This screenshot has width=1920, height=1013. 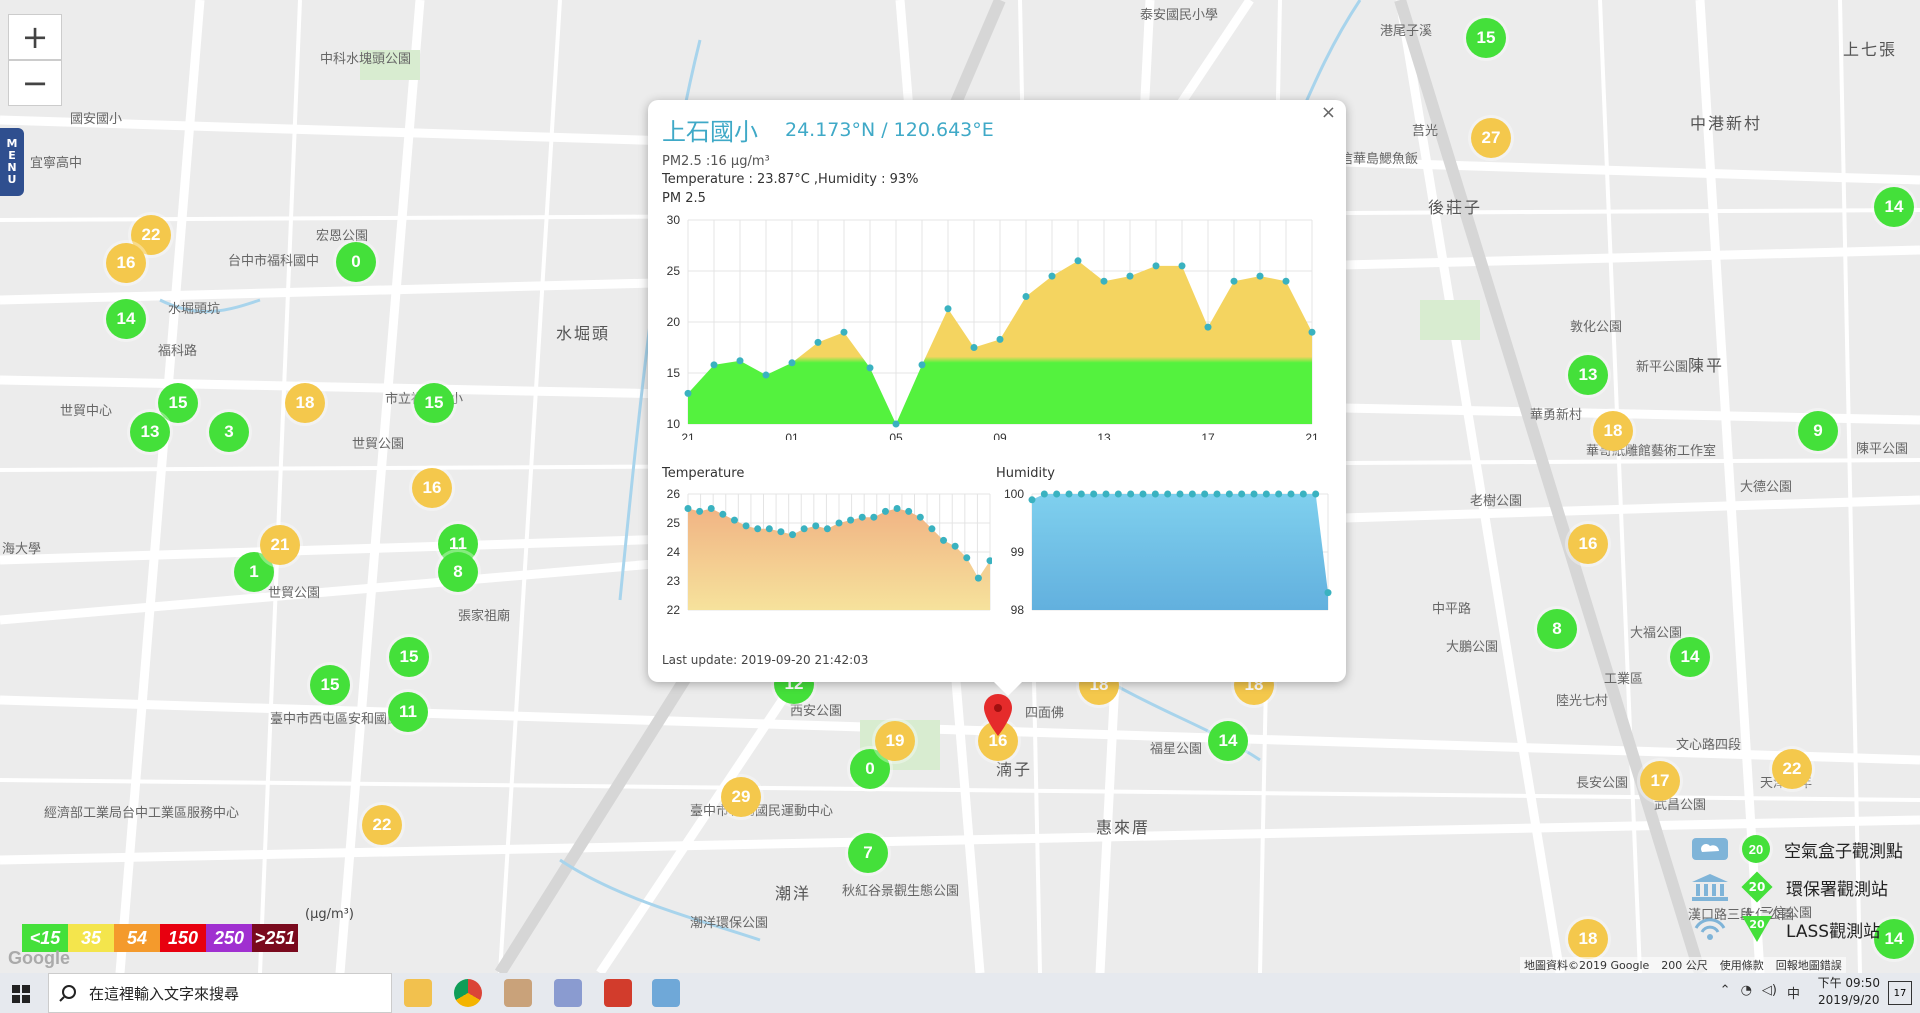 What do you see at coordinates (1208, 435) in the screenshot?
I see `x-tick-label: 17` at bounding box center [1208, 435].